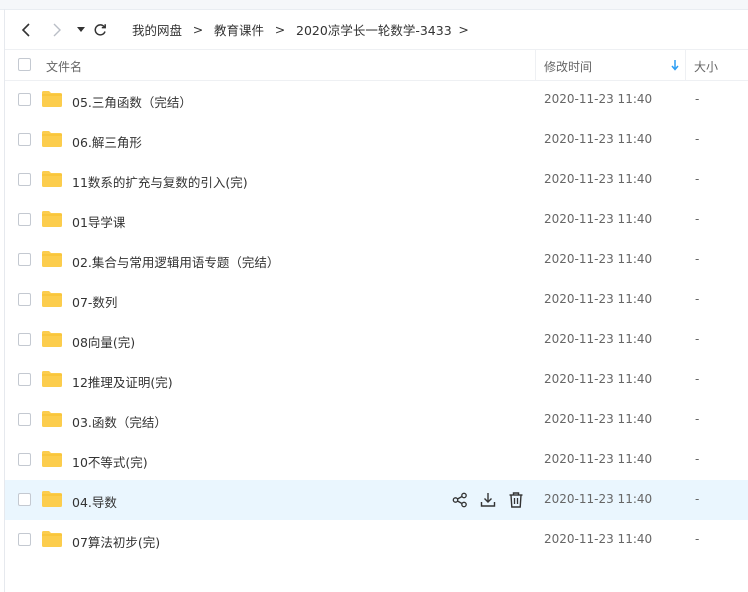 The width and height of the screenshot is (748, 592). I want to click on file-name: 04.导数, so click(94, 501).